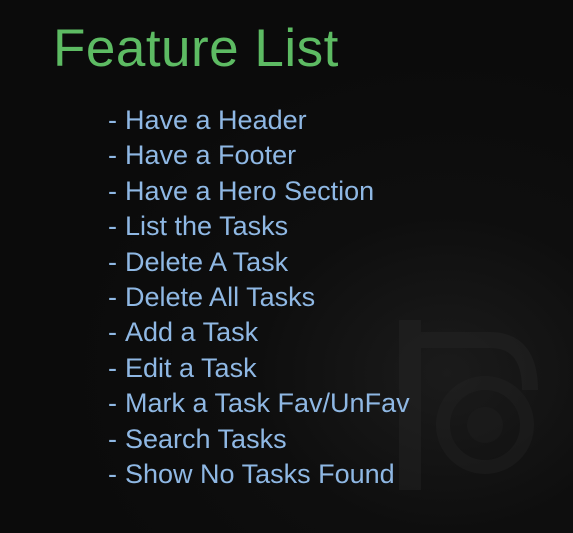 Image resolution: width=573 pixels, height=533 pixels. I want to click on list-item: - Have a Footer, so click(259, 155).